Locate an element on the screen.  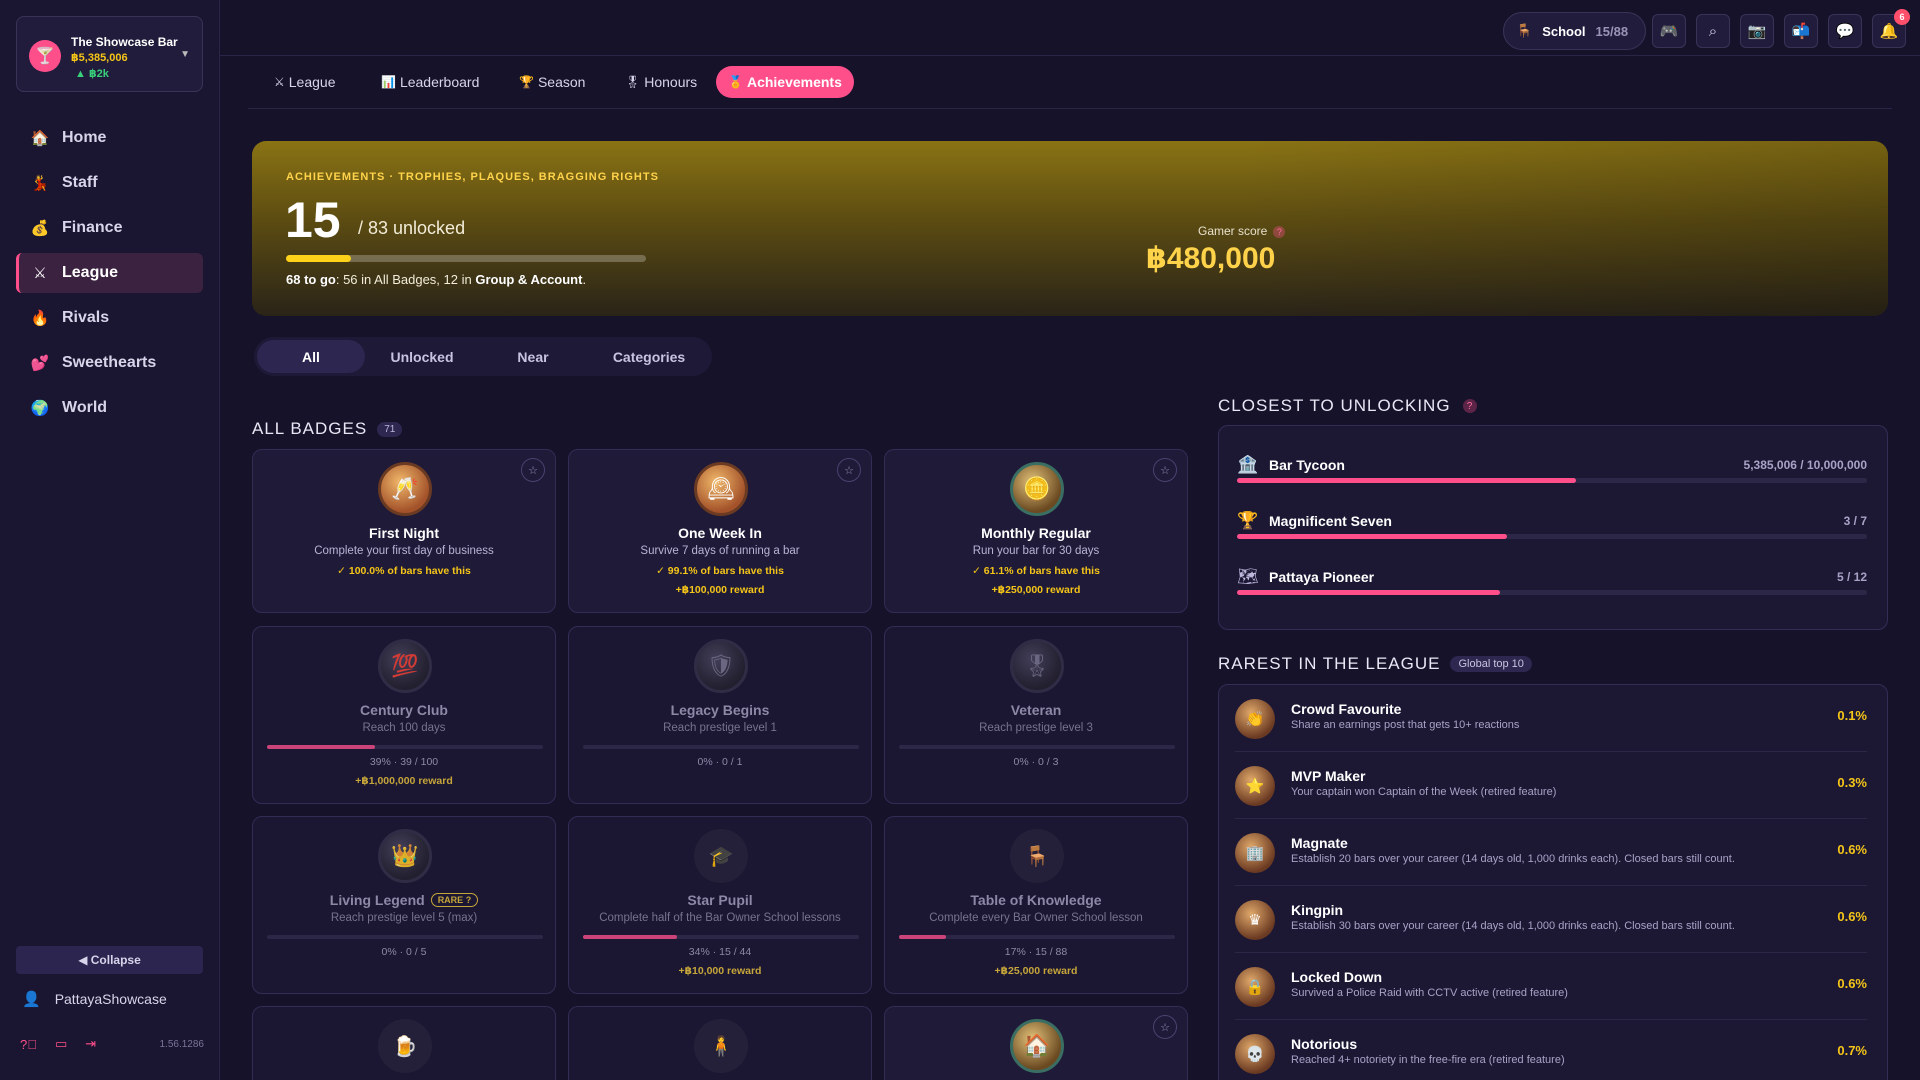
nav-item-rivals: 🔥 Rivals is located at coordinates (109, 318).